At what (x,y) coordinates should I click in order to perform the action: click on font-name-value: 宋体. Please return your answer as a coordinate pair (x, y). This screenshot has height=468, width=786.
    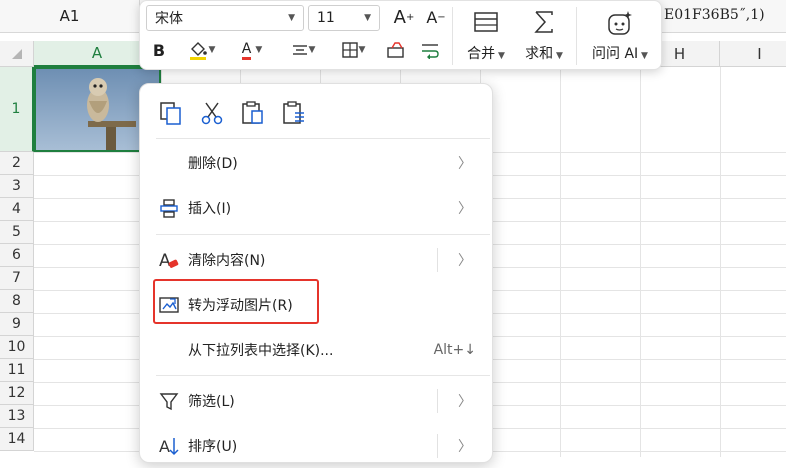
    Looking at the image, I should click on (169, 19).